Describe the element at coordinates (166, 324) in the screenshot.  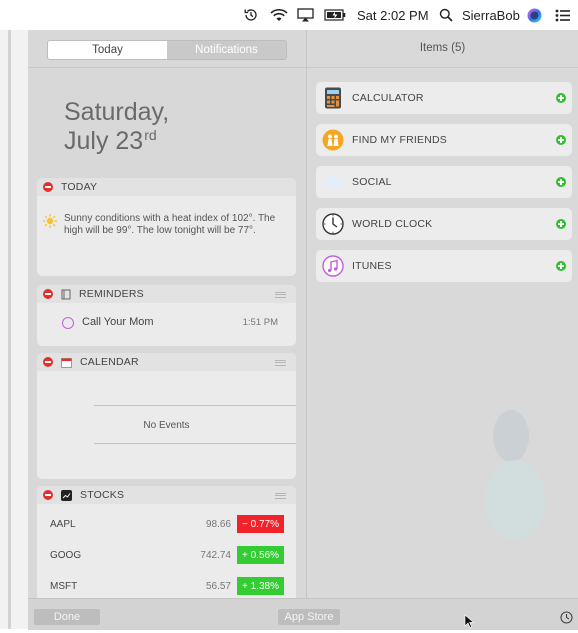
I see `reminder-item: Call Your Mom 1:51 PM` at that location.